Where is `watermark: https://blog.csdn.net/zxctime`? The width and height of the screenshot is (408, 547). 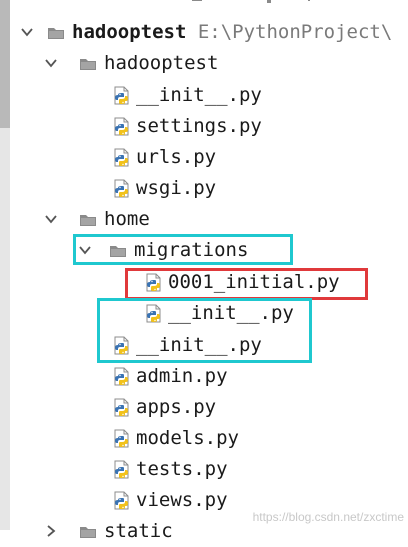
watermark: https://blog.csdn.net/zxctime is located at coordinates (328, 517).